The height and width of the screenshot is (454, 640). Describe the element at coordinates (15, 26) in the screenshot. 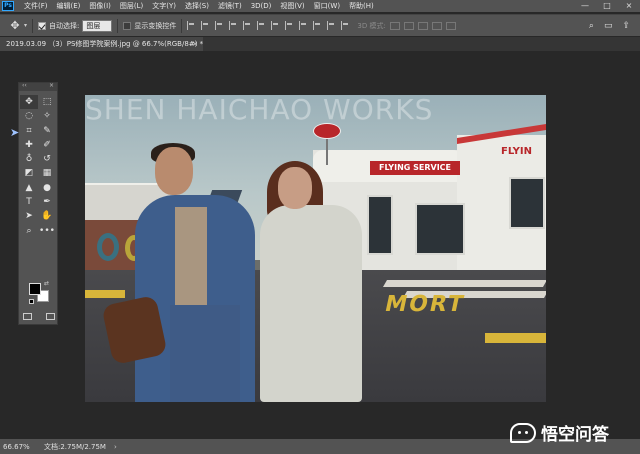

I see `move-tool-preset-icon: ✥` at that location.